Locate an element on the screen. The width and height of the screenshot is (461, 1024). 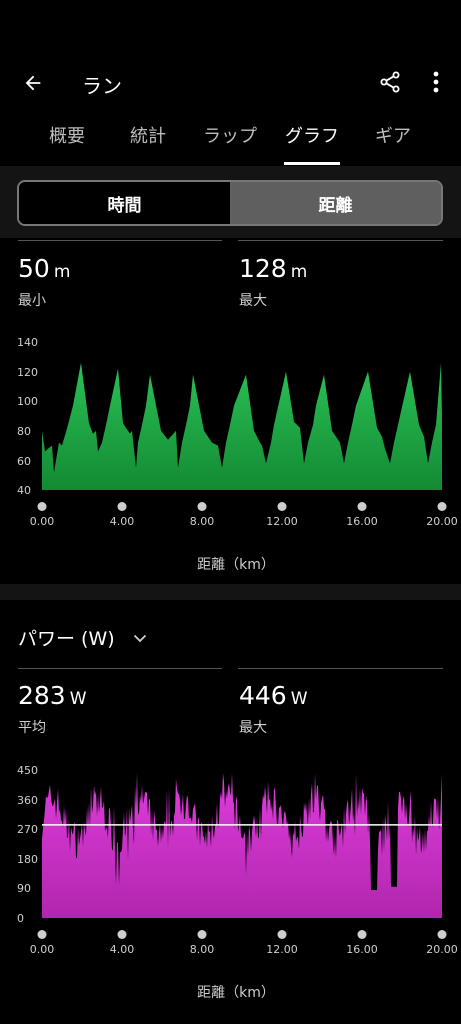
tab-overview: 概要 is located at coordinates (67, 135).